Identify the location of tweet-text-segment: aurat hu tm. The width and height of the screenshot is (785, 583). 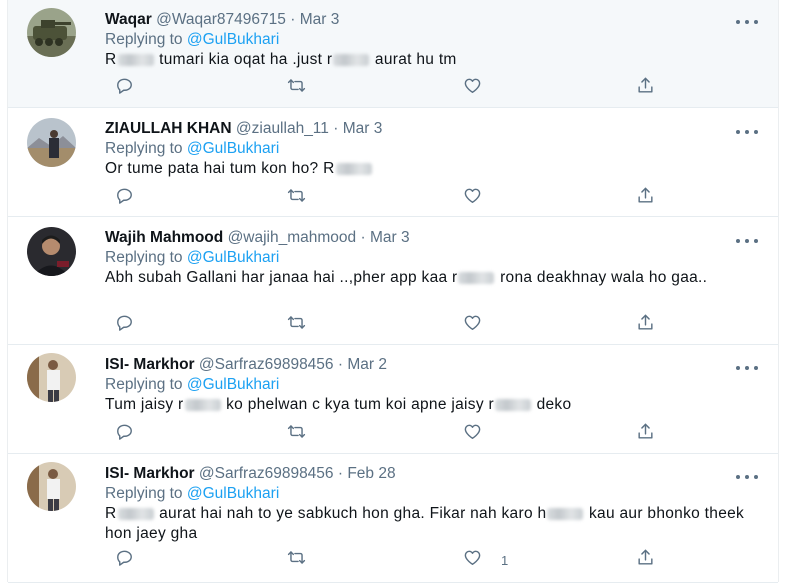
(413, 59).